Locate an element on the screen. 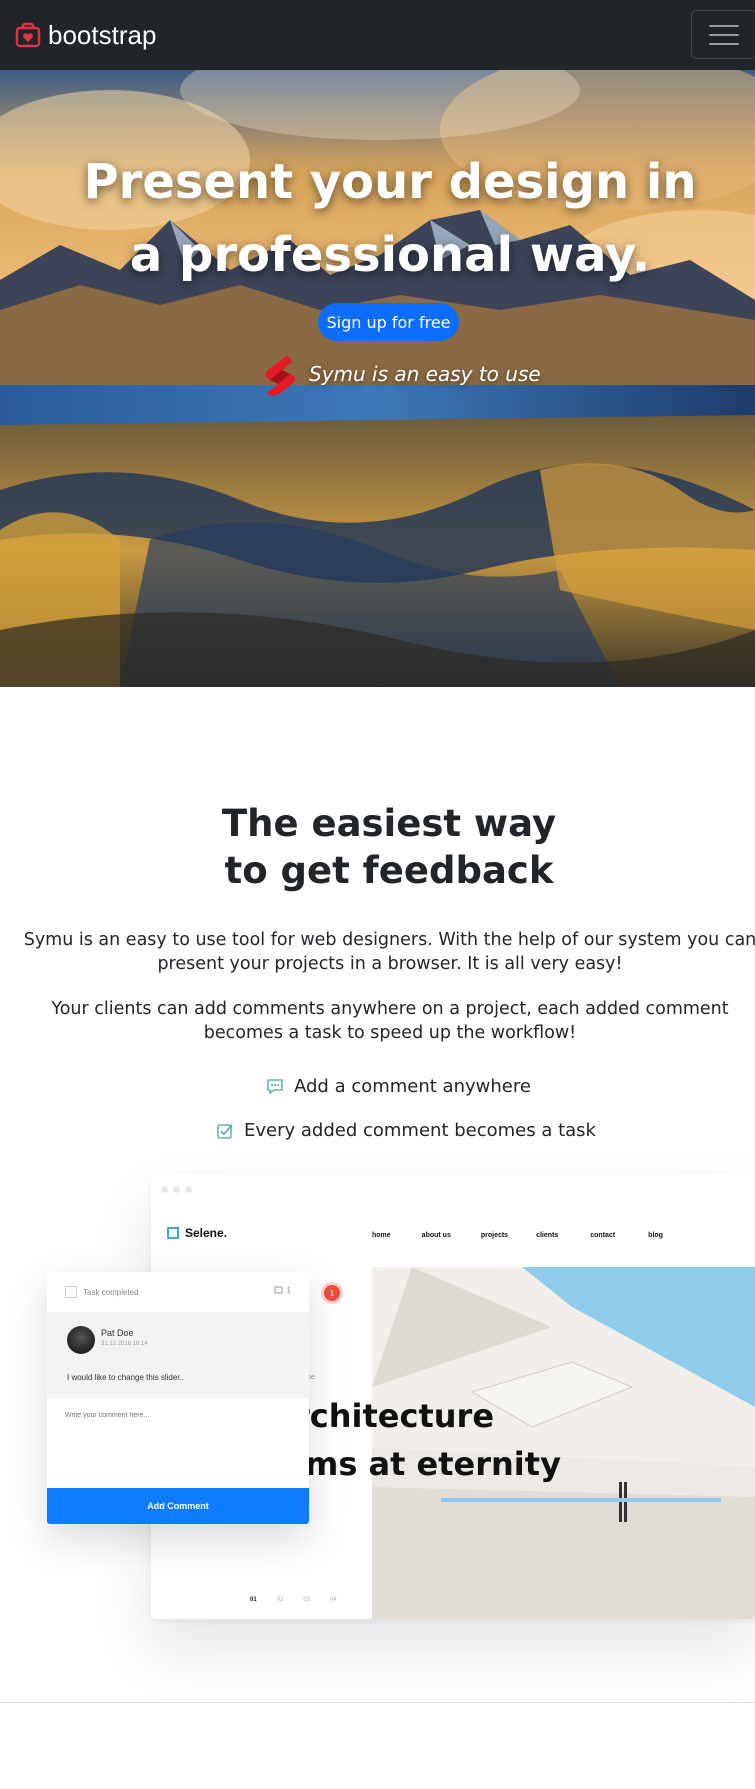 The height and width of the screenshot is (1789, 755). heart-box-icon is located at coordinates (28, 35).